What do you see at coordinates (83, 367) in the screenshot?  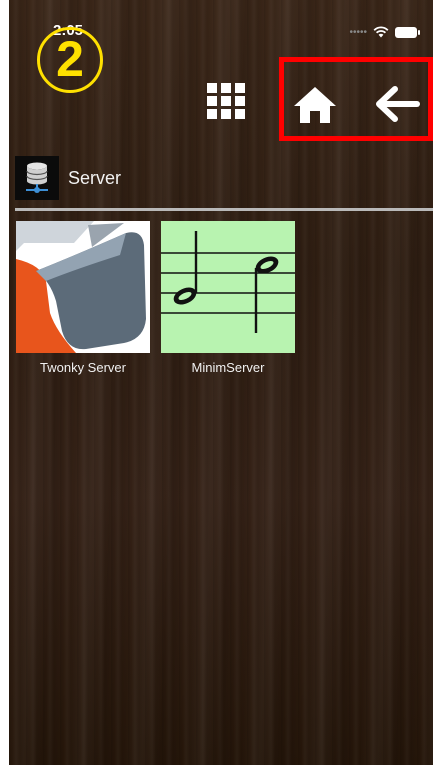 I see `server-label: Twonky Server` at bounding box center [83, 367].